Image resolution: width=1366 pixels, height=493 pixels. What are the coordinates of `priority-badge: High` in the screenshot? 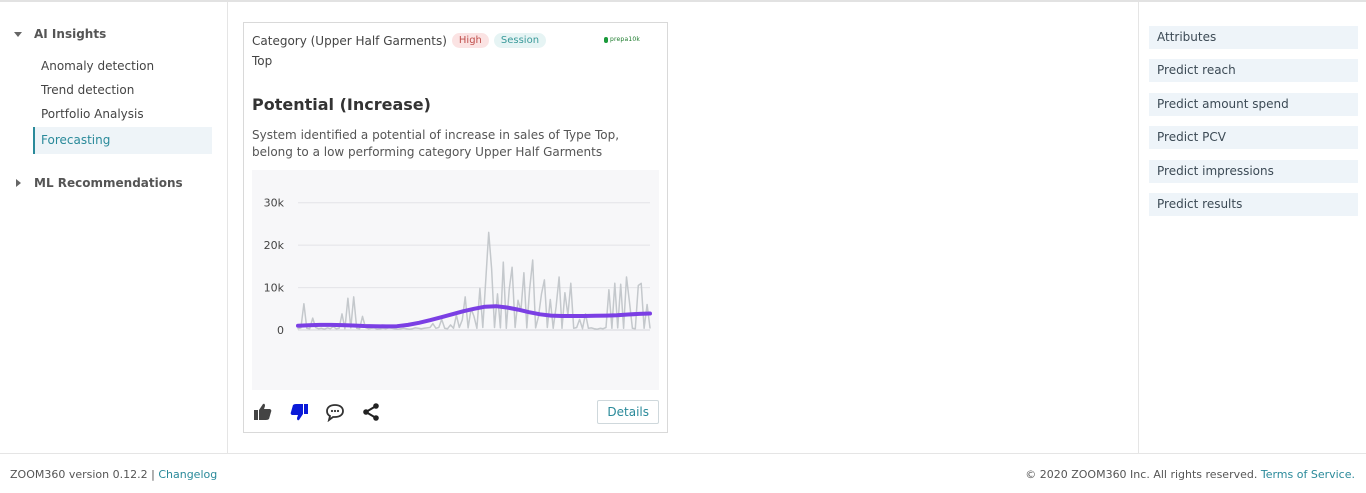 It's located at (470, 40).